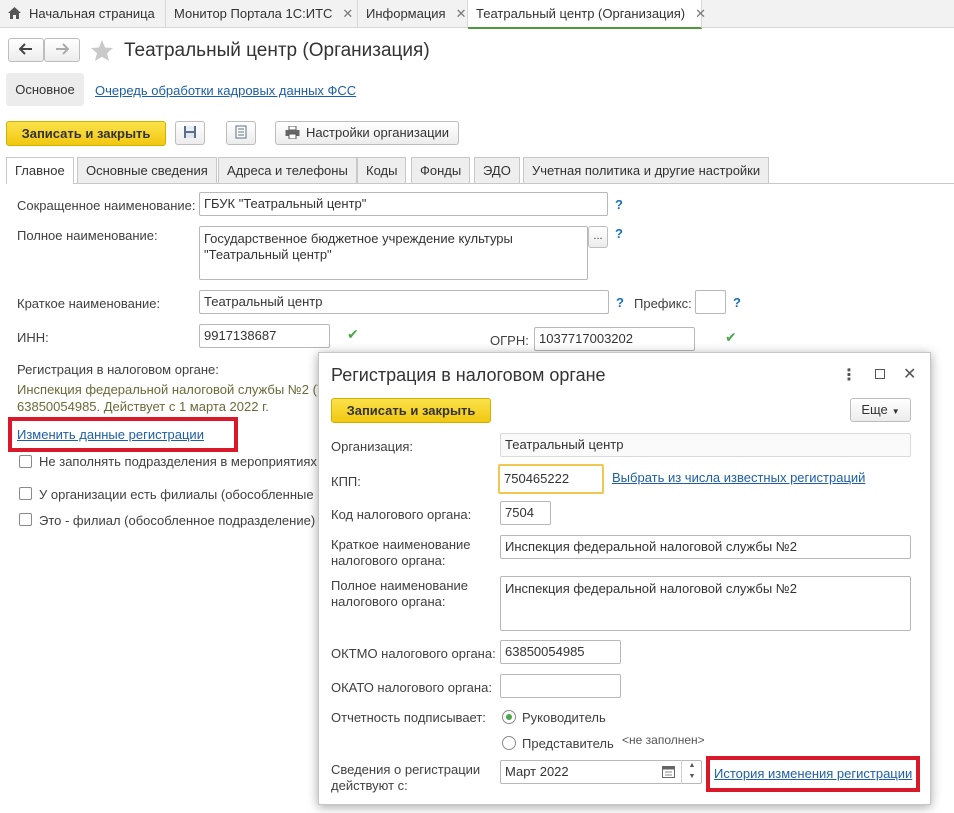 This screenshot has width=954, height=813. I want to click on org-label: Организация:, so click(372, 446).